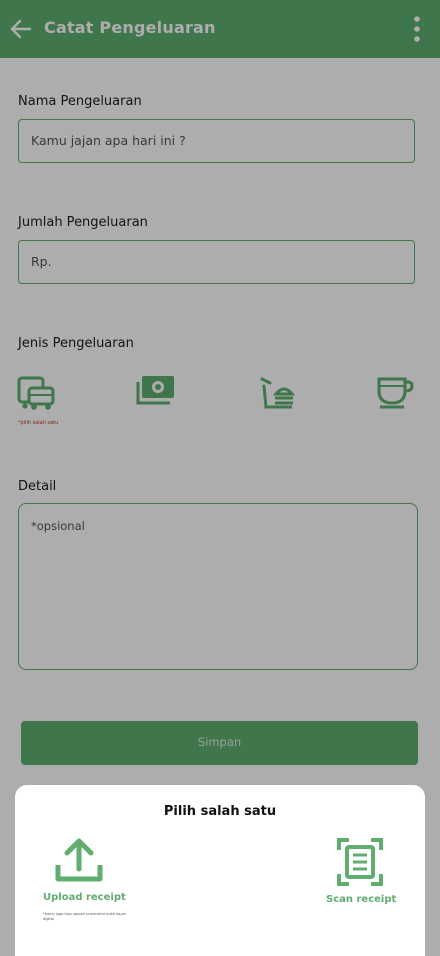 The height and width of the screenshot is (956, 440). Describe the element at coordinates (84, 897) in the screenshot. I see `upload-receipt-button: Upload receipt` at that location.